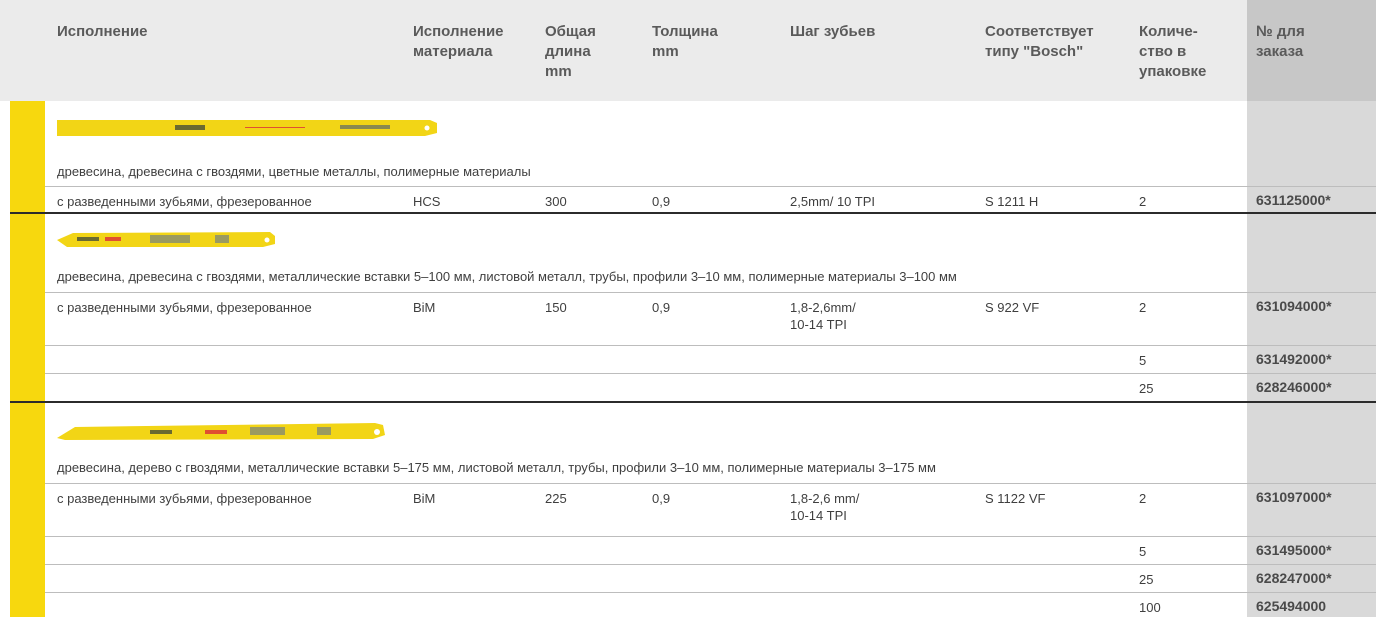 This screenshot has width=1376, height=617. Describe the element at coordinates (1294, 359) in the screenshot. I see `order-number: 631492000*` at that location.